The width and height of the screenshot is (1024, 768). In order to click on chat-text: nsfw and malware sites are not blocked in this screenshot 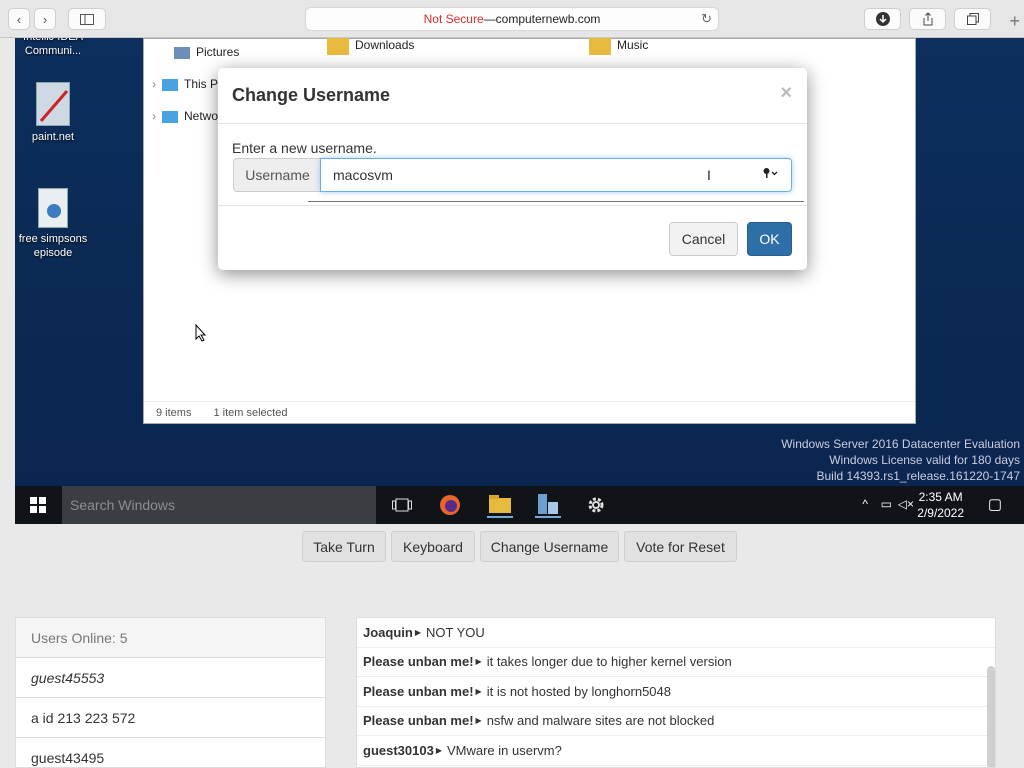, I will do `click(600, 721)`.